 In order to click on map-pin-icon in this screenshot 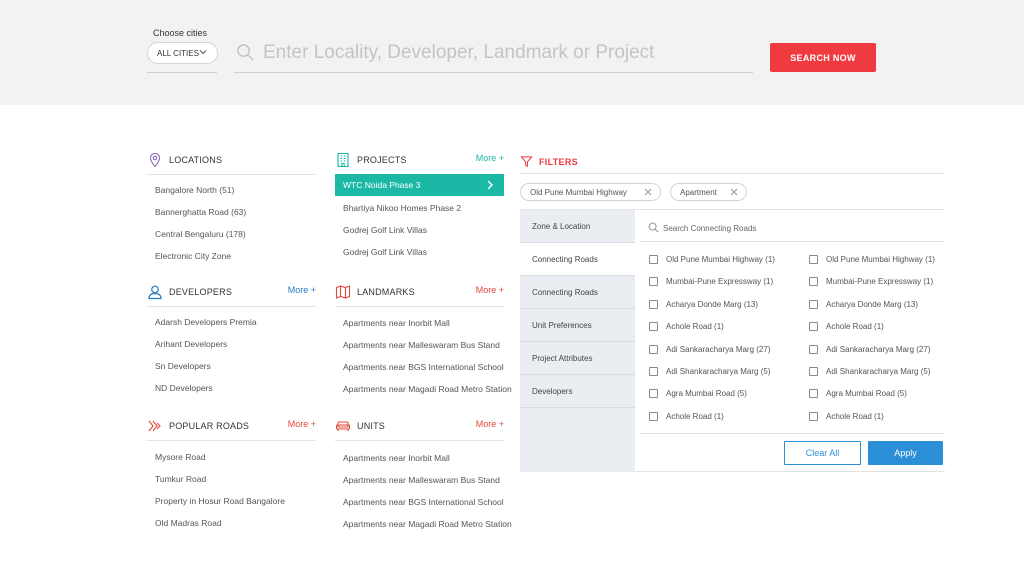, I will do `click(155, 160)`.